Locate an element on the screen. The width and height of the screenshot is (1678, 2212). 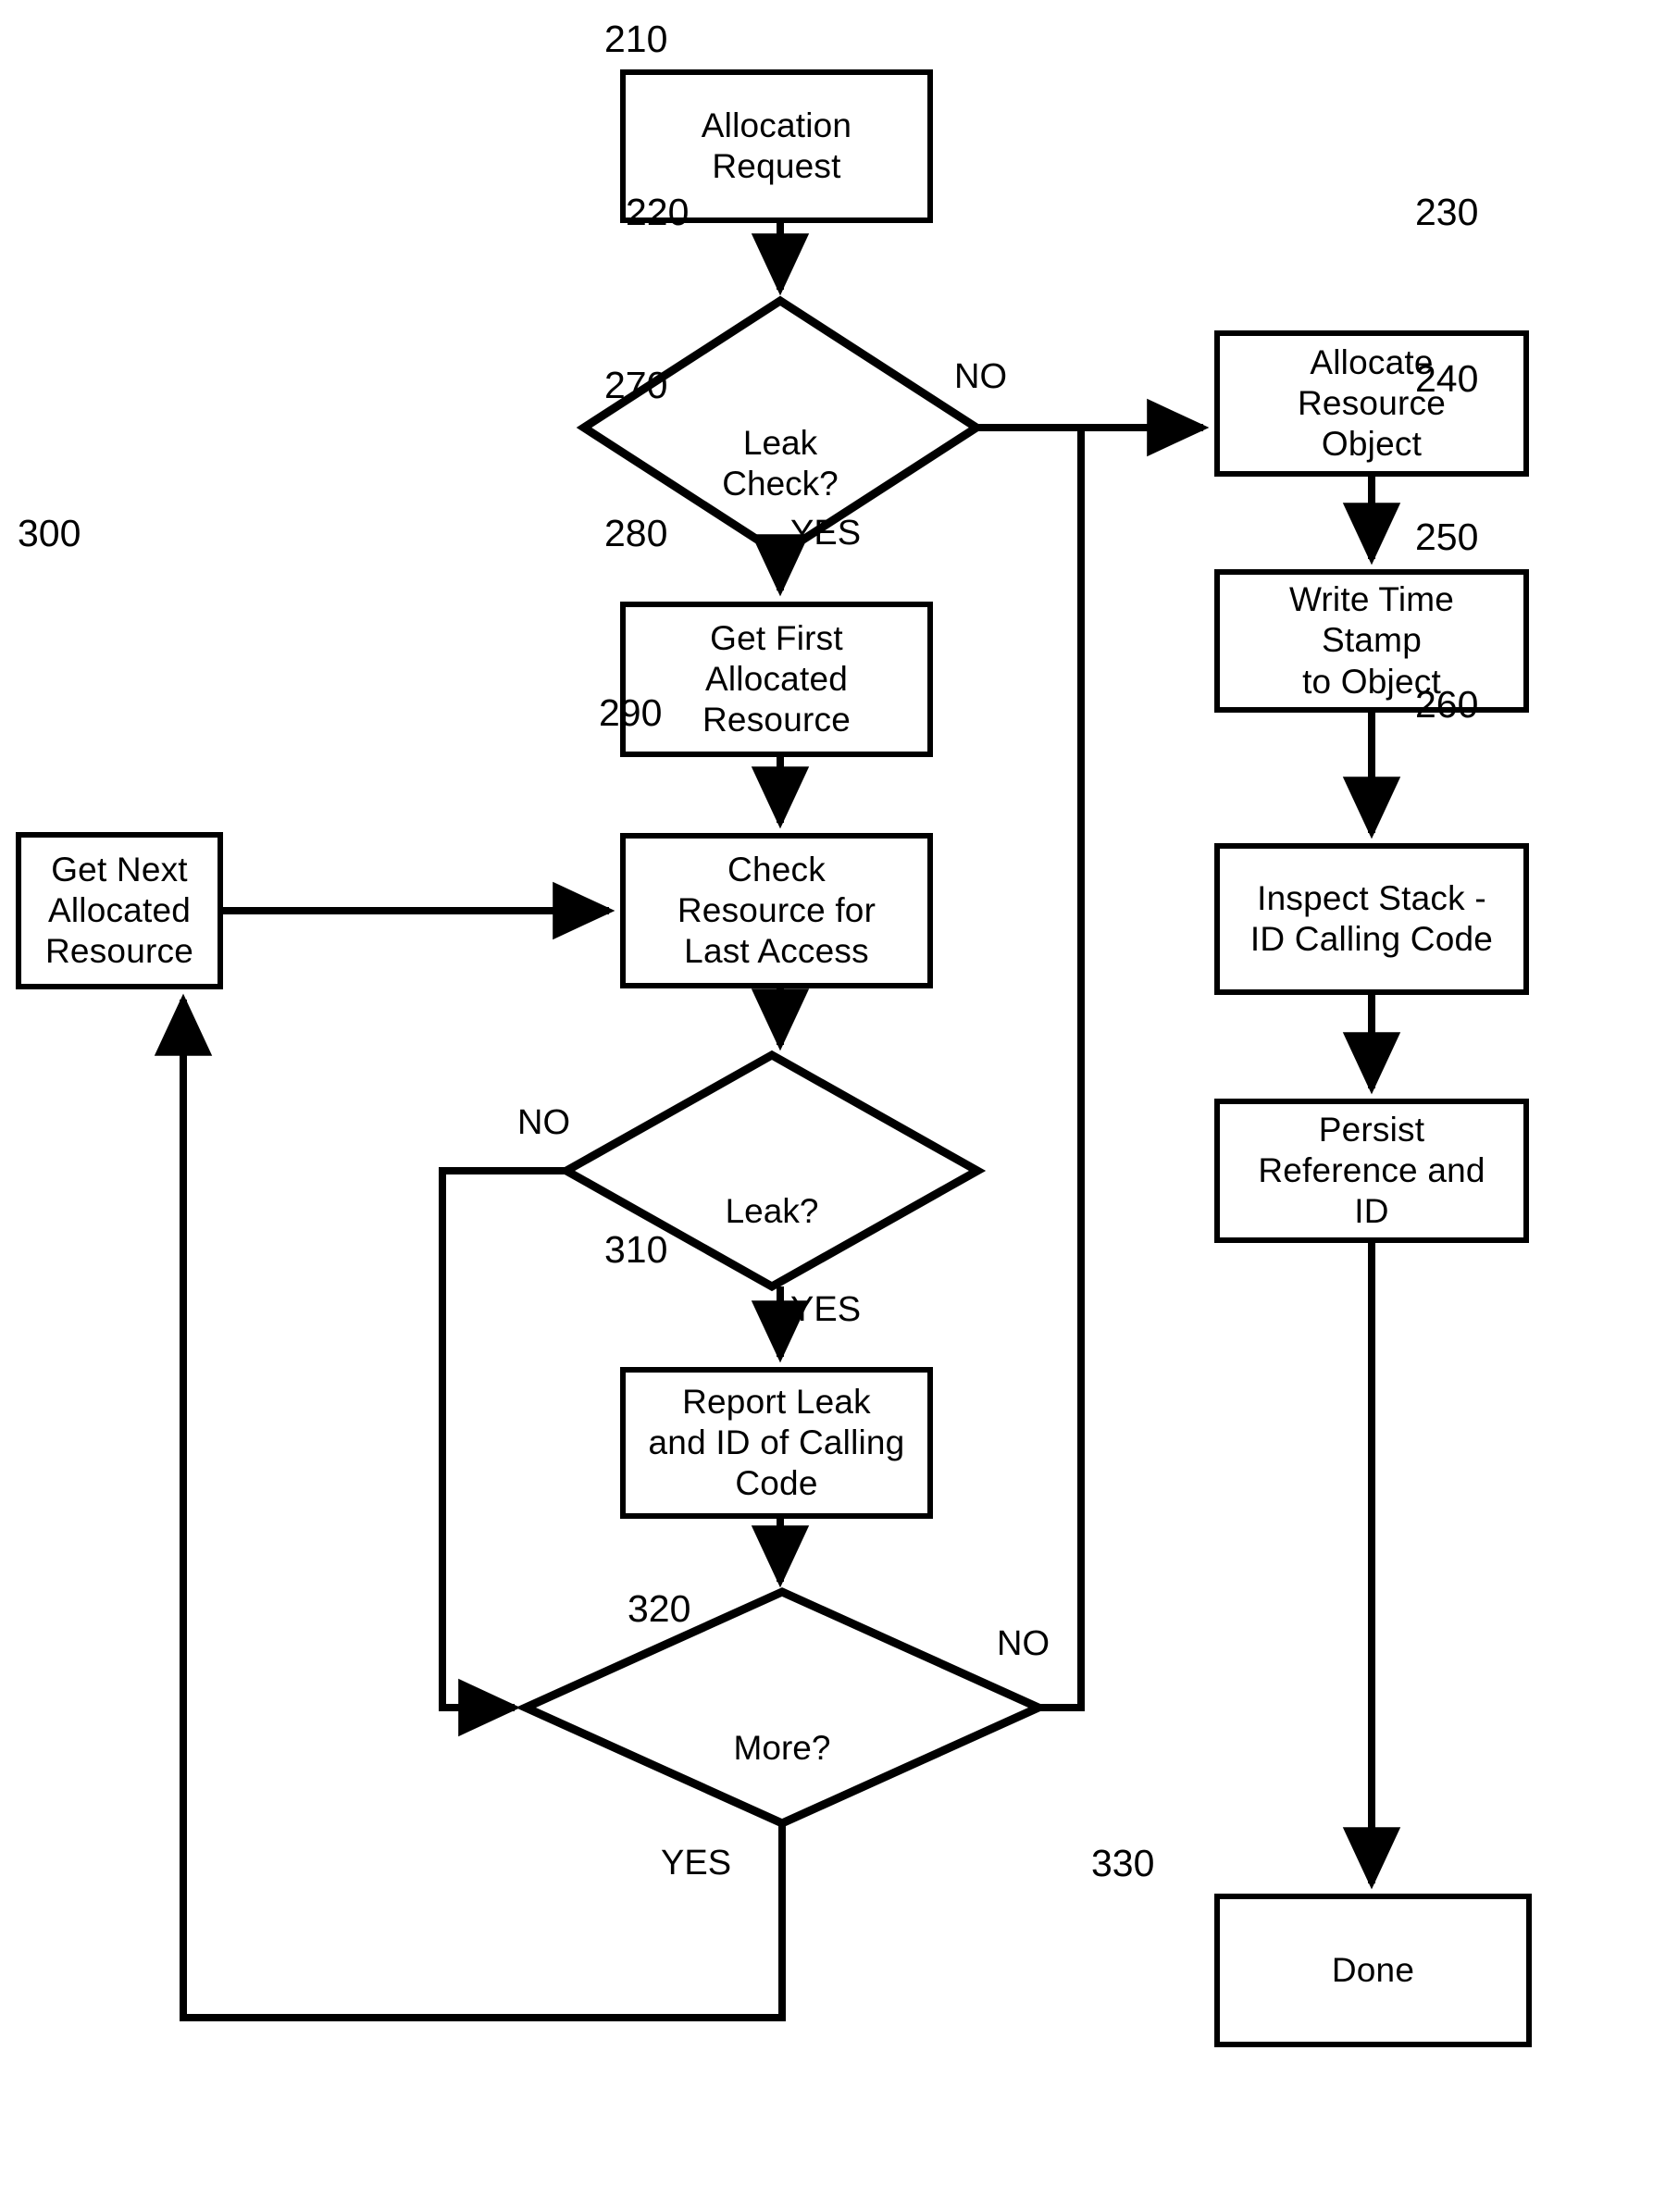
node-280-label: Check Resource for Last Access is located at coordinates (776, 910).